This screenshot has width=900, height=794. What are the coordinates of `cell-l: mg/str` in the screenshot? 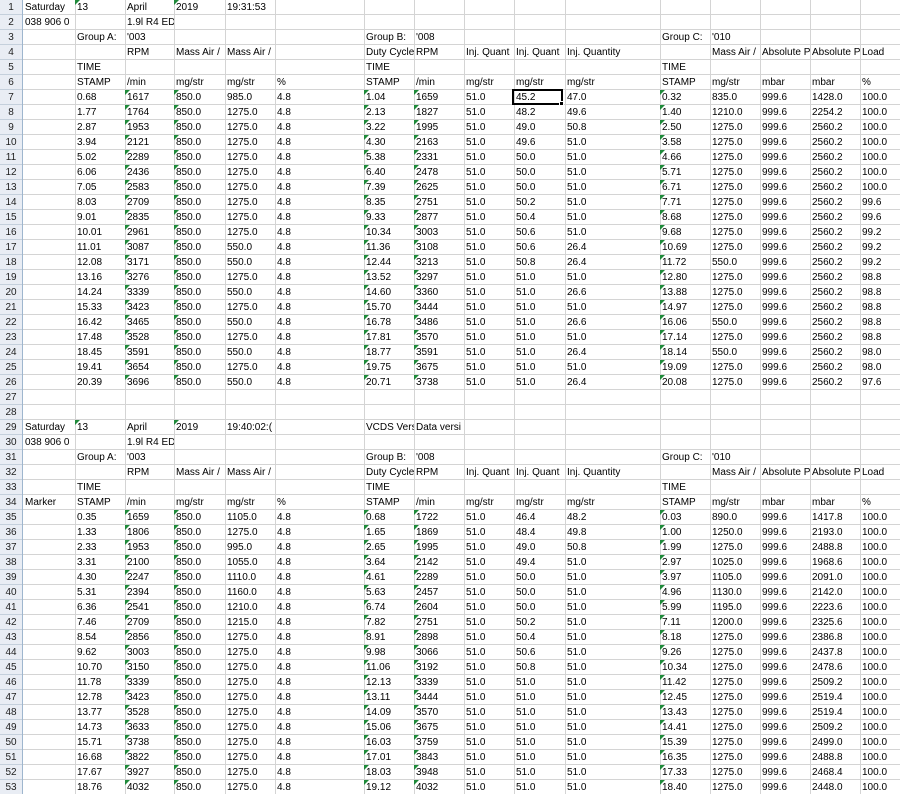 It's located at (735, 82).